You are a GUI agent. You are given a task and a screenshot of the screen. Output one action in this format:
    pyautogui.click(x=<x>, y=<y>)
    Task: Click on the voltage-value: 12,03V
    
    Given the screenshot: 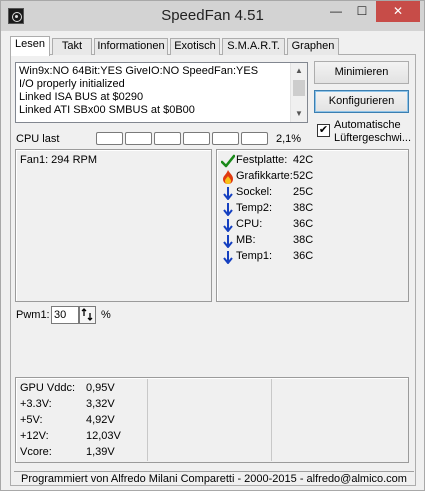 What is the action you would take?
    pyautogui.click(x=103, y=436)
    